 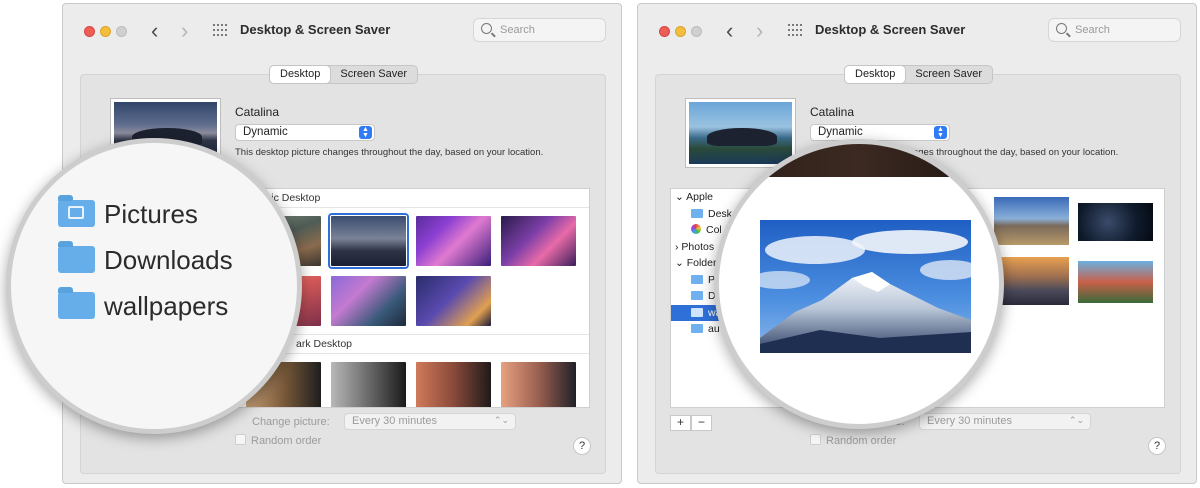 What do you see at coordinates (859, 160) in the screenshot?
I see `magnified-thumbnail-strip` at bounding box center [859, 160].